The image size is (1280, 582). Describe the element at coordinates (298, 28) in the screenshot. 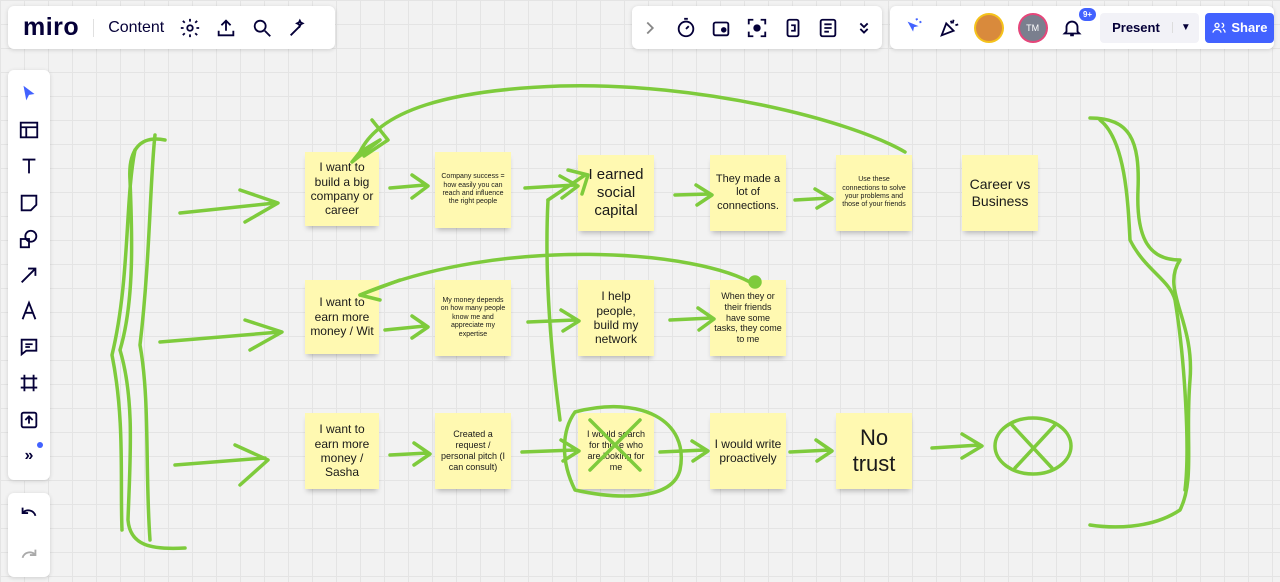

I see `magic-wand-icon` at that location.